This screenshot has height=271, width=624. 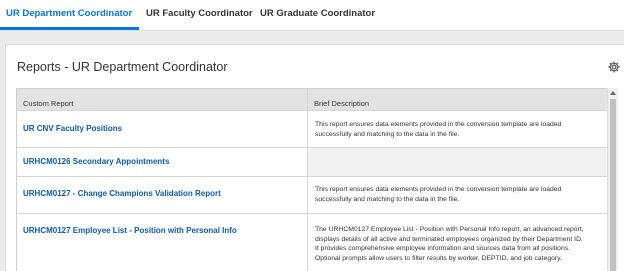 I want to click on report-description-empty, so click(x=457, y=162).